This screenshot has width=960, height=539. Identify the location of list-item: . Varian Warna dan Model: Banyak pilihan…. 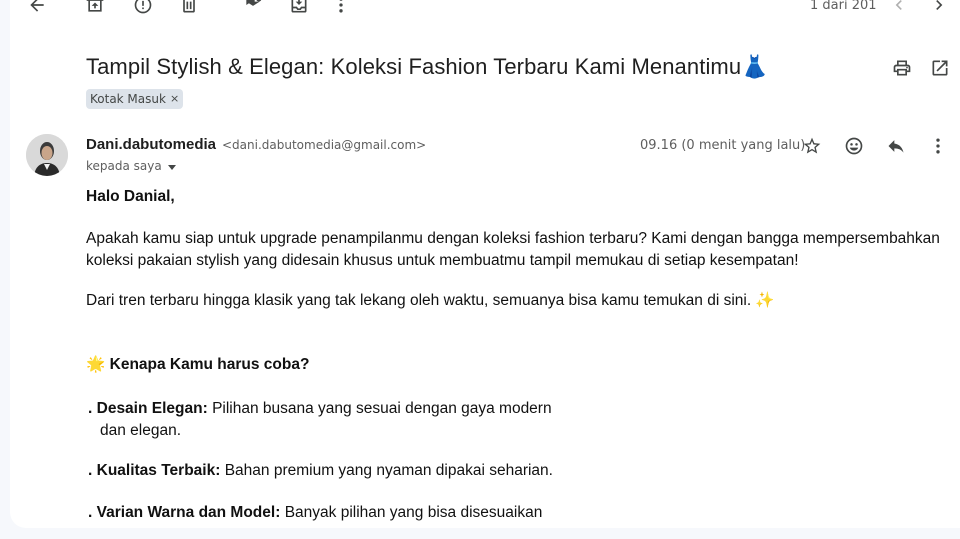
(478, 513).